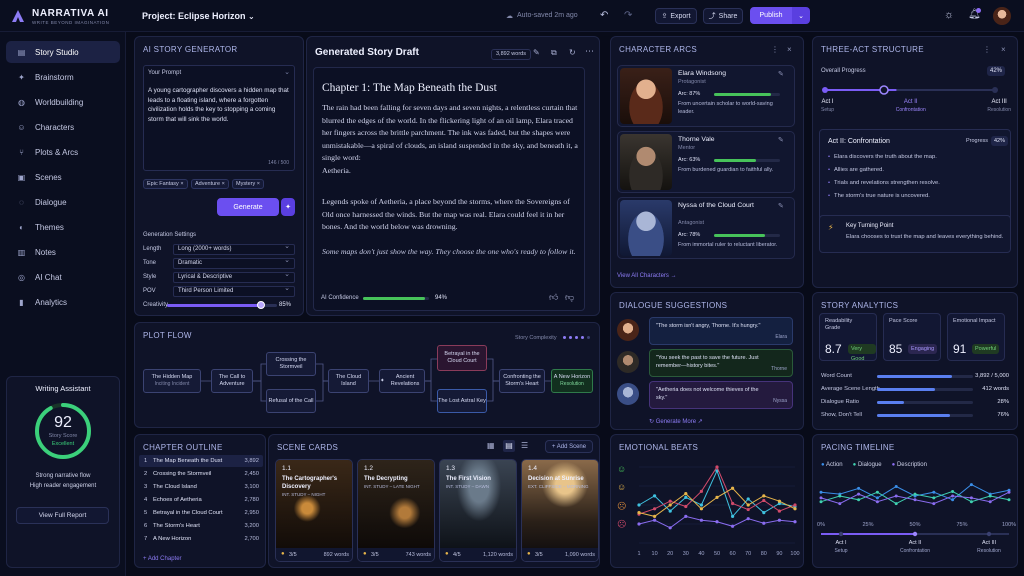 The width and height of the screenshot is (1024, 576). What do you see at coordinates (451, 468) in the screenshot?
I see `scene-number: 1.3` at bounding box center [451, 468].